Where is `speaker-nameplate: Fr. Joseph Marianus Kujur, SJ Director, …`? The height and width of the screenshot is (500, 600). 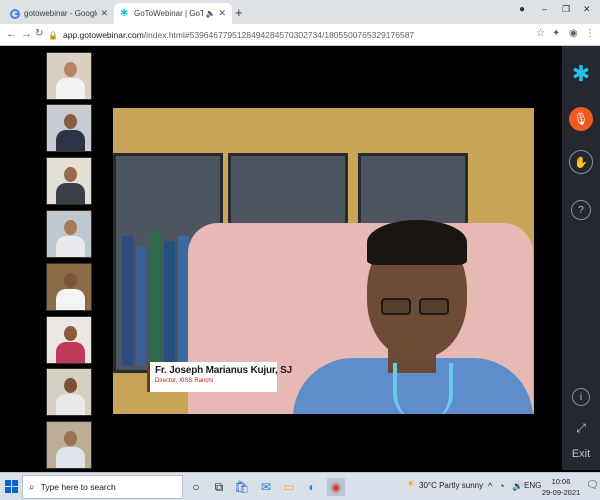
speaker-nameplate: Fr. Joseph Marianus Kujur, SJ Director, … is located at coordinates (220, 377).